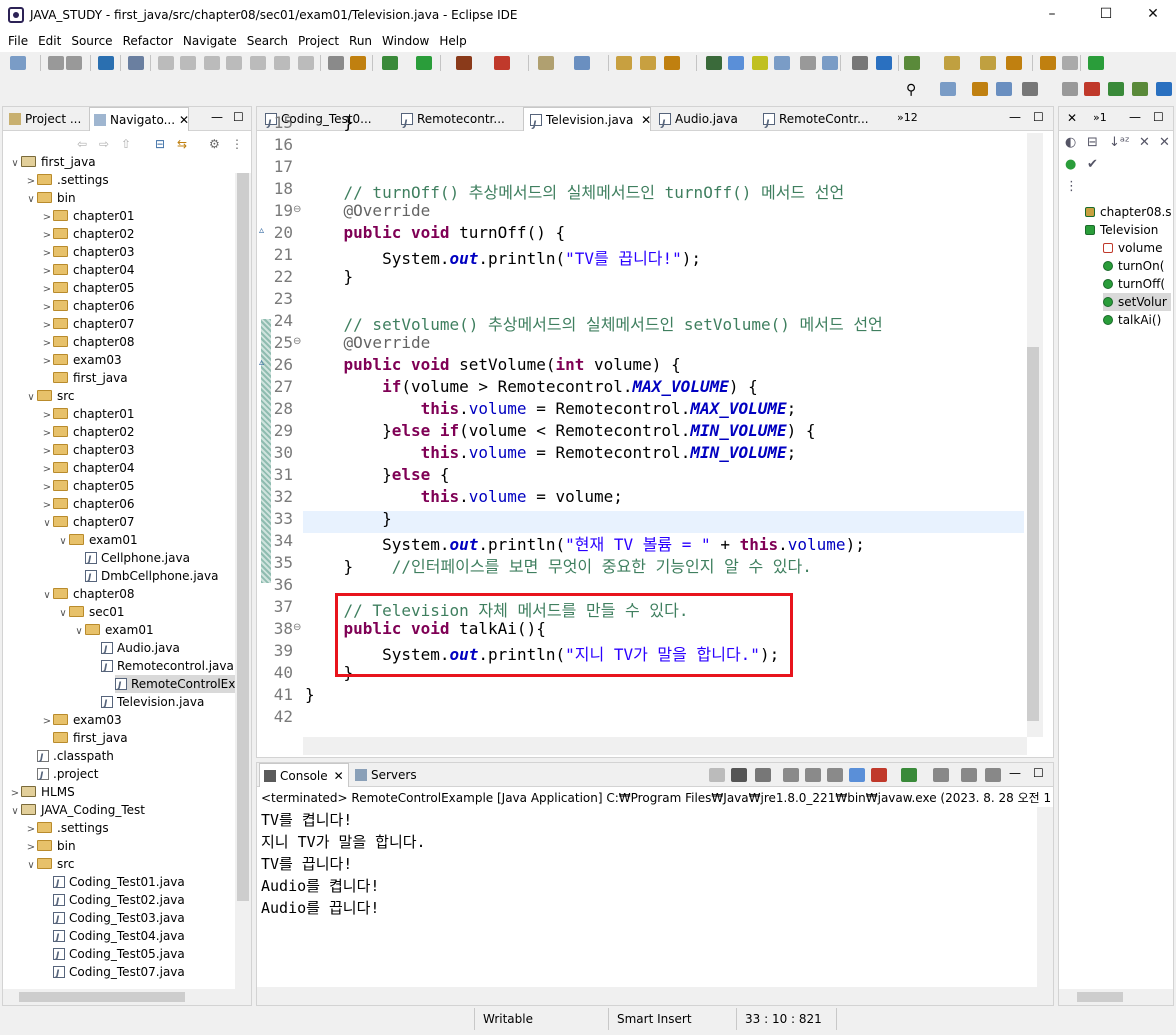  What do you see at coordinates (210, 41) in the screenshot?
I see `menu-navigate: Navigate` at bounding box center [210, 41].